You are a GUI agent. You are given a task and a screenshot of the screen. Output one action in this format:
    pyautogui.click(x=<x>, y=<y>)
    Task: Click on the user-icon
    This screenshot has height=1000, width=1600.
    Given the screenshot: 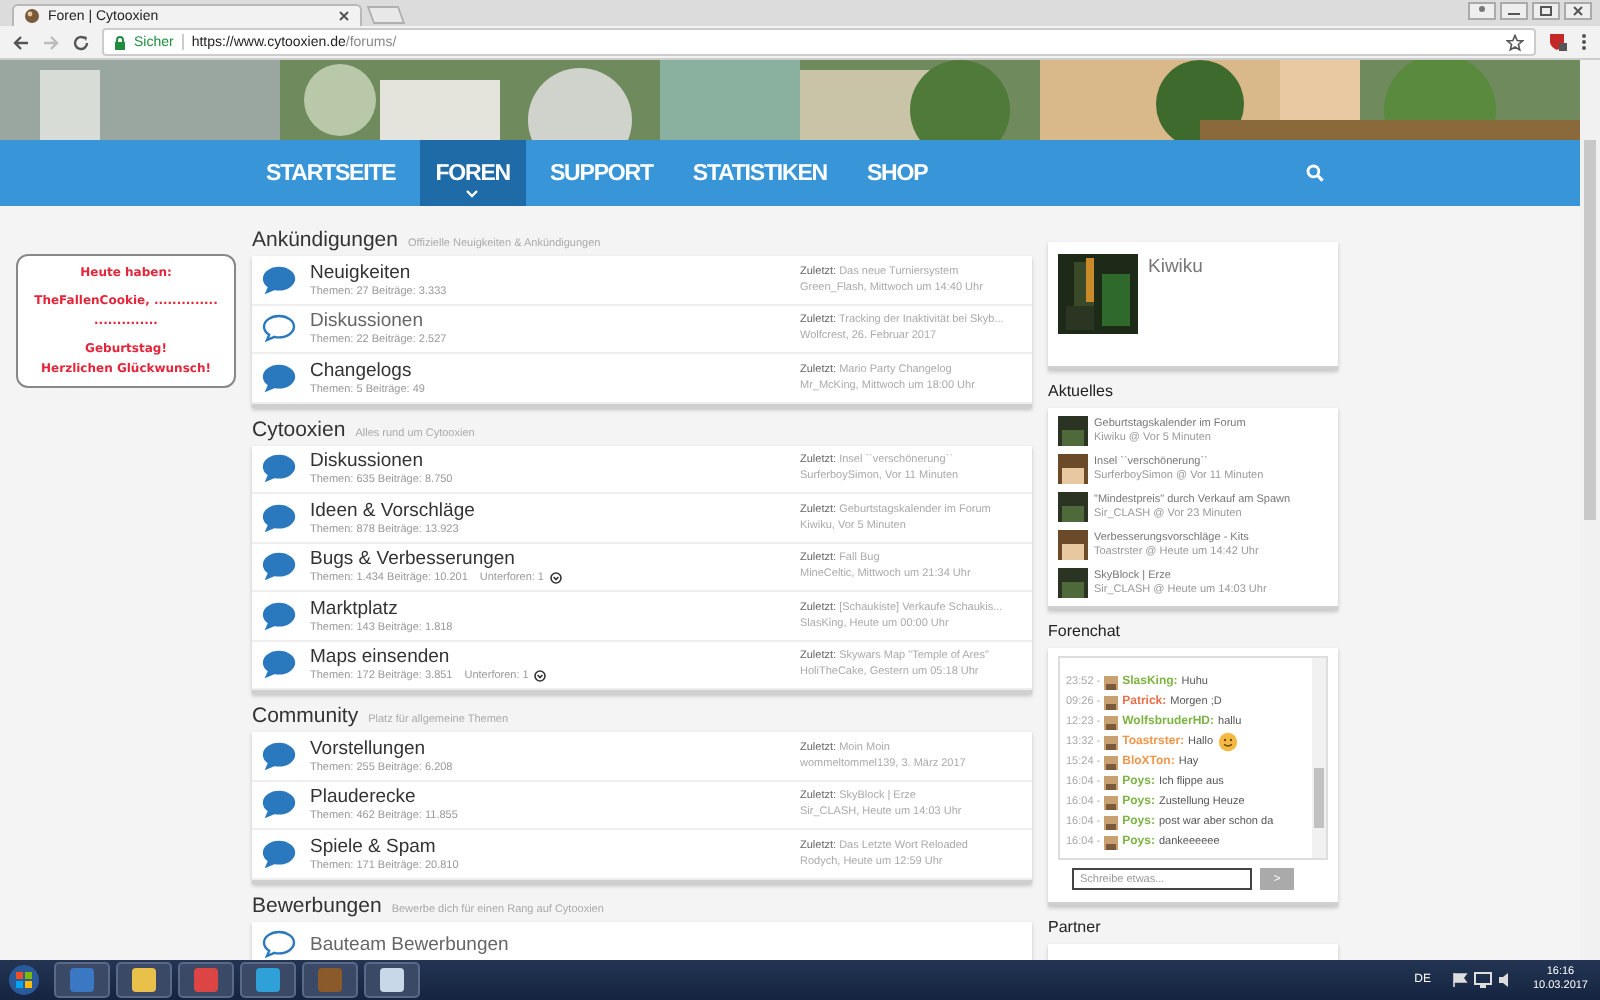 What is the action you would take?
    pyautogui.click(x=1482, y=11)
    